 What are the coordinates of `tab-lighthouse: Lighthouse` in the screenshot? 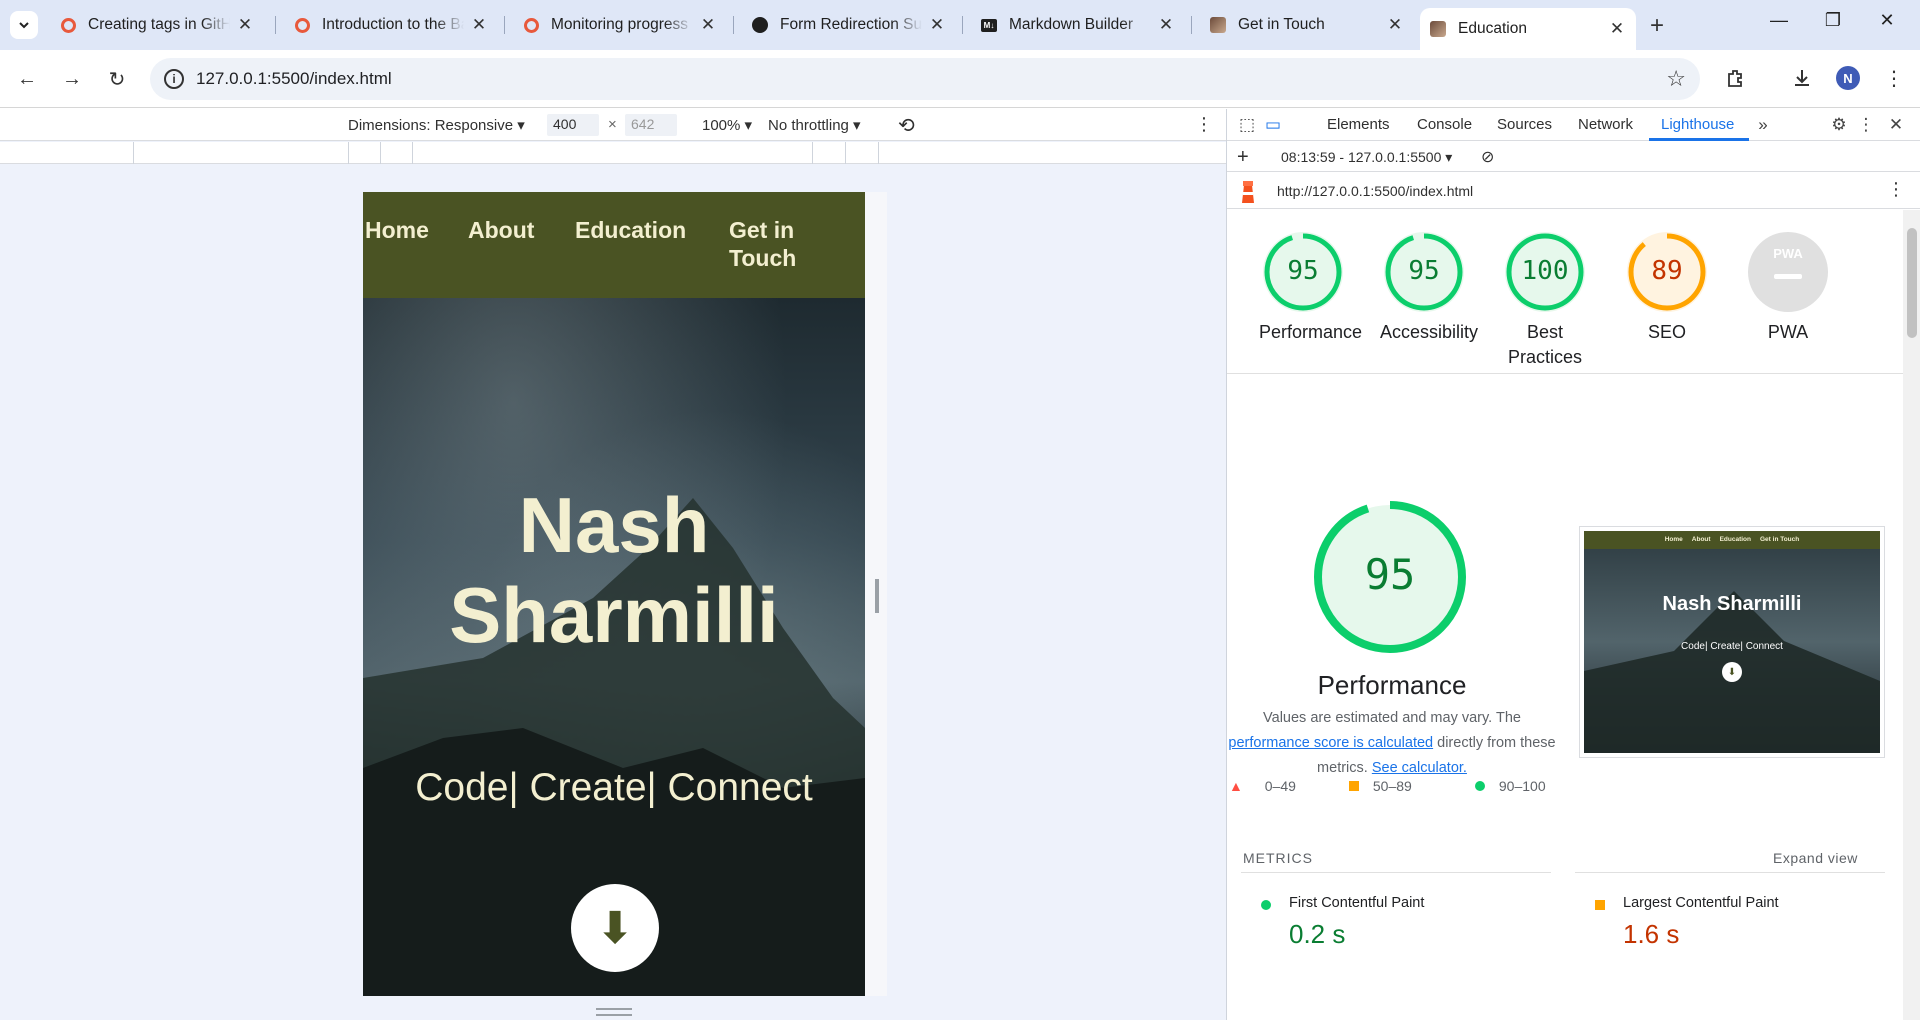 It's located at (1697, 124).